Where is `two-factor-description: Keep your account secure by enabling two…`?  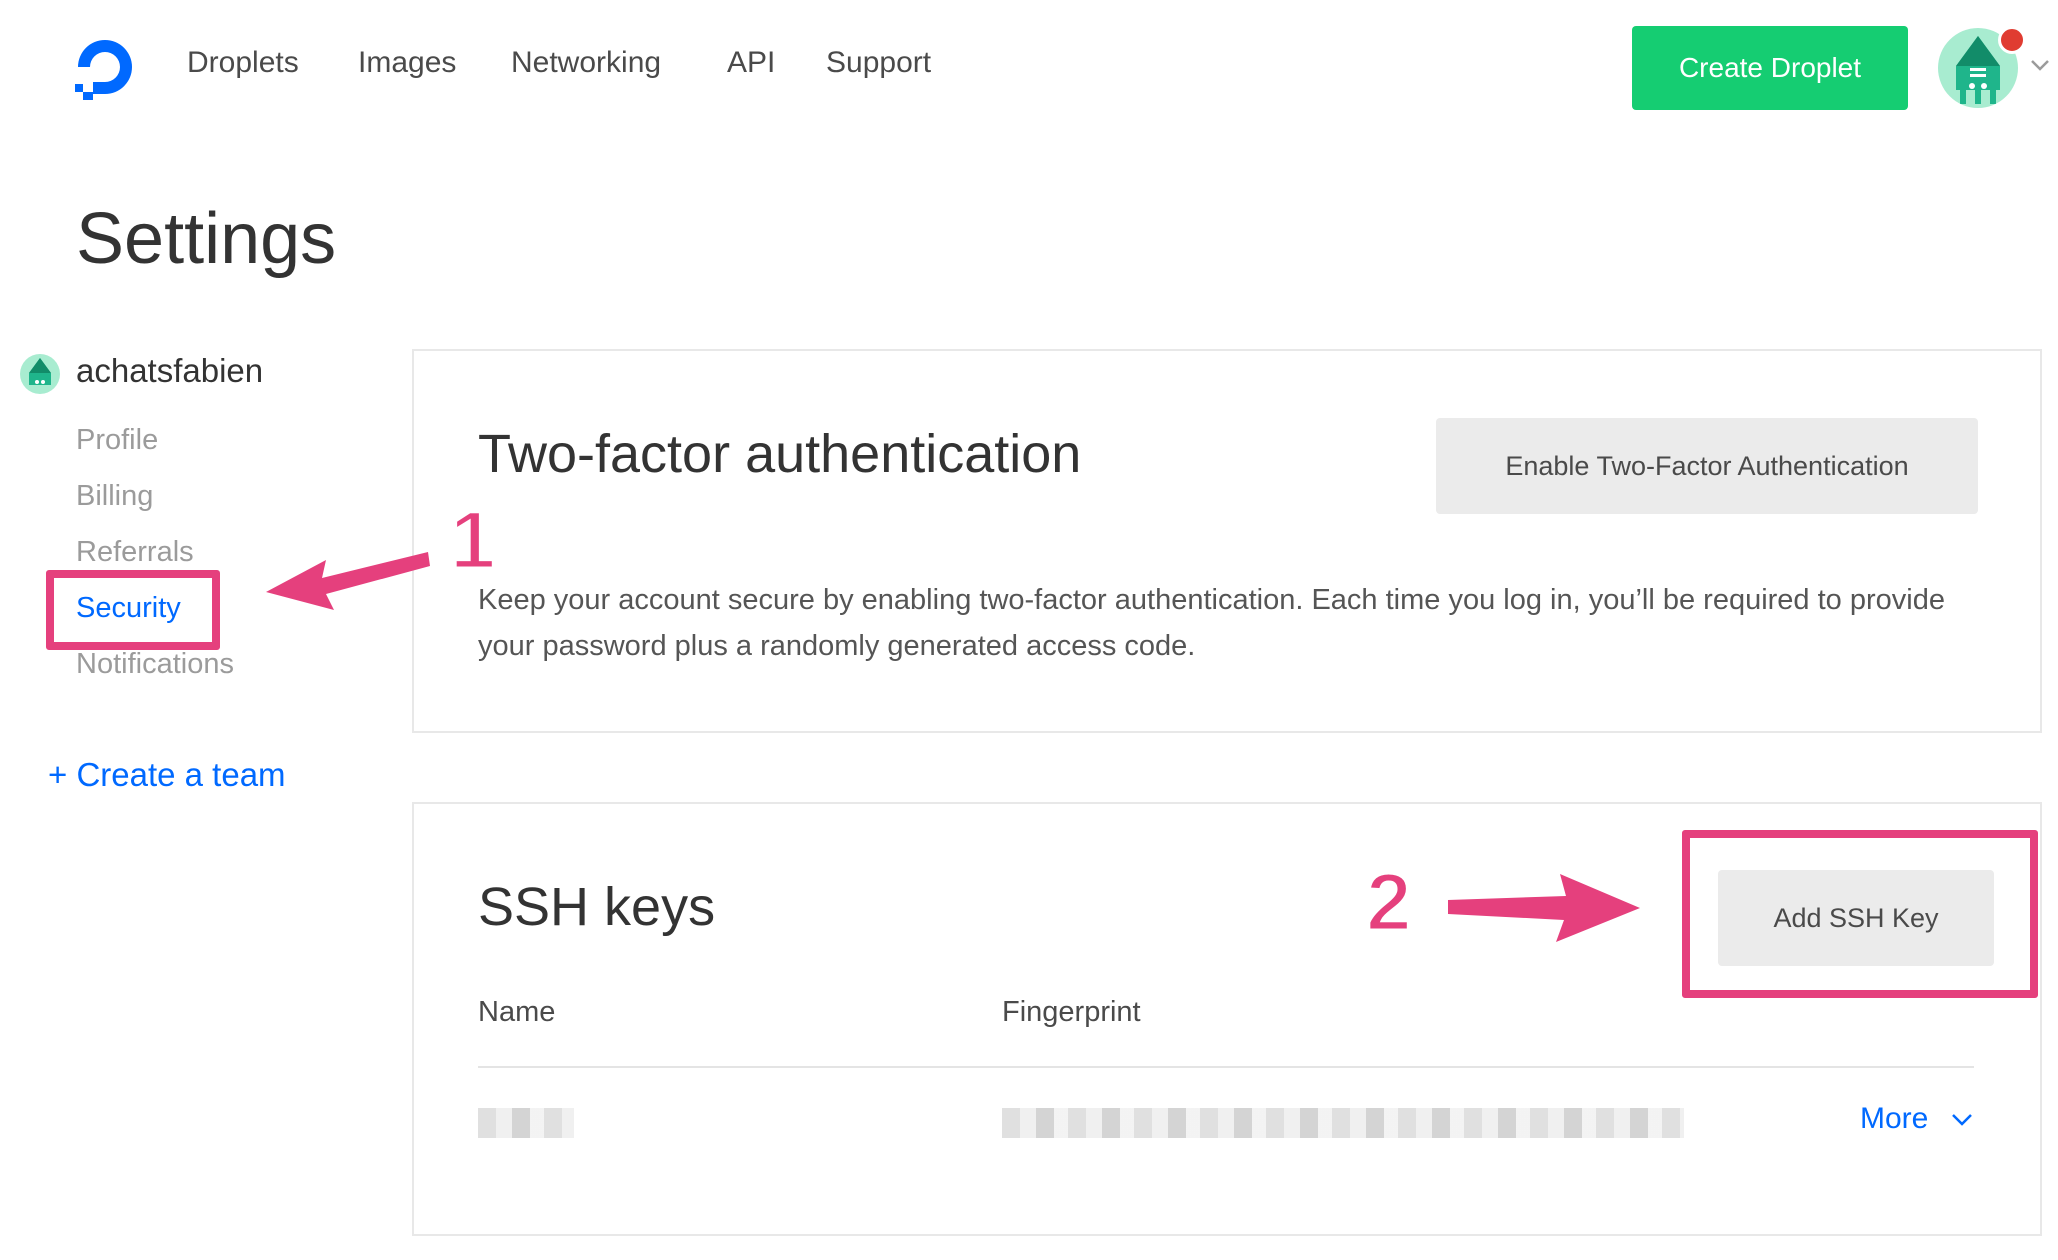 two-factor-description: Keep your account secure by enabling two… is located at coordinates (1211, 623).